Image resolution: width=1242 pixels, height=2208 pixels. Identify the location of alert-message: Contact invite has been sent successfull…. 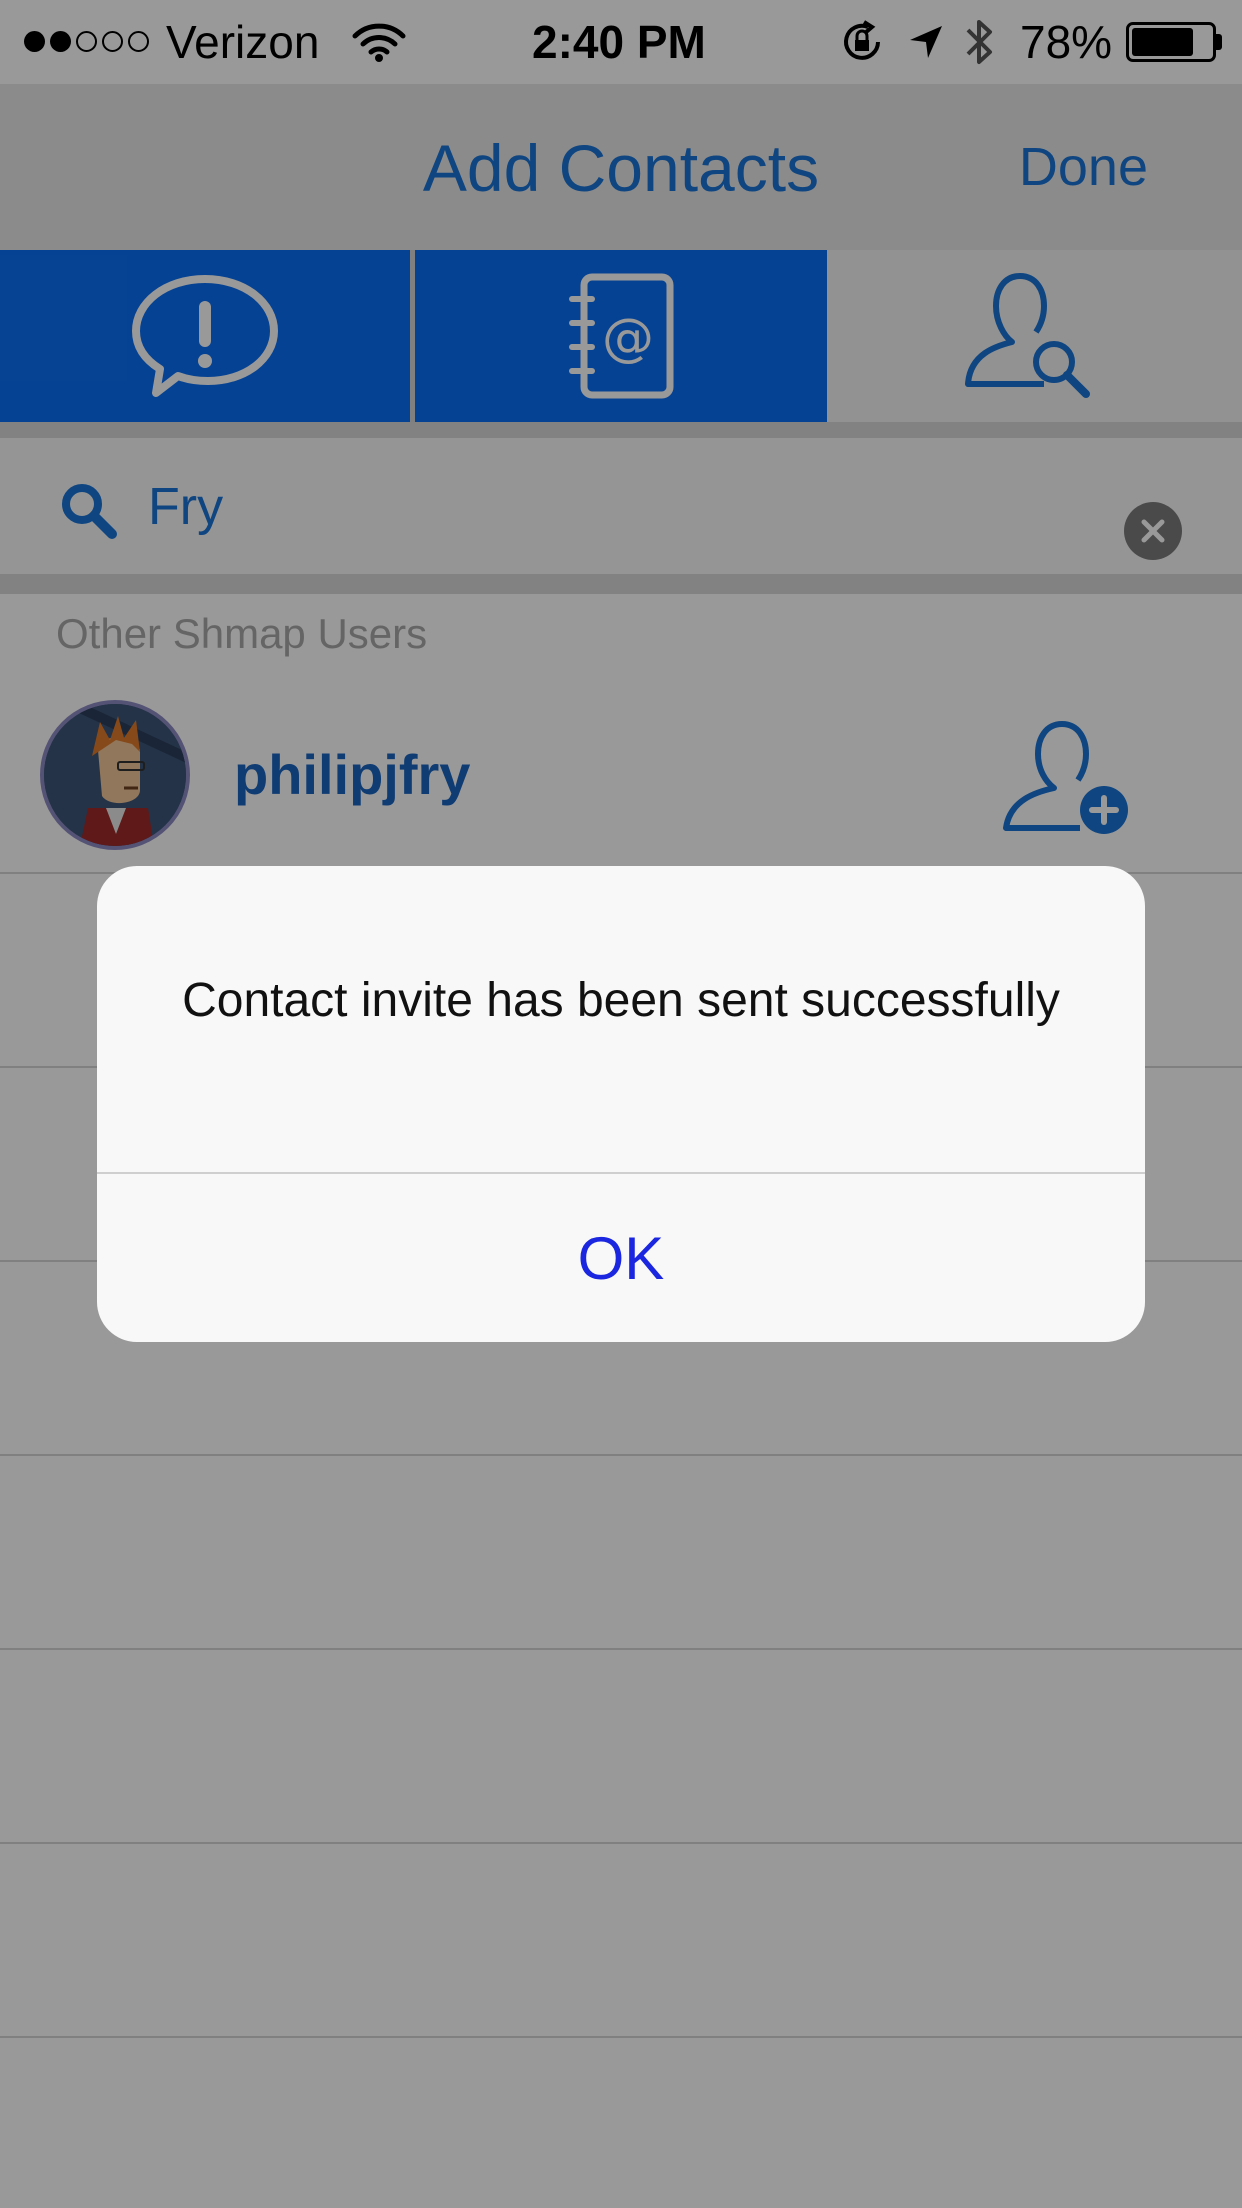
(621, 1000).